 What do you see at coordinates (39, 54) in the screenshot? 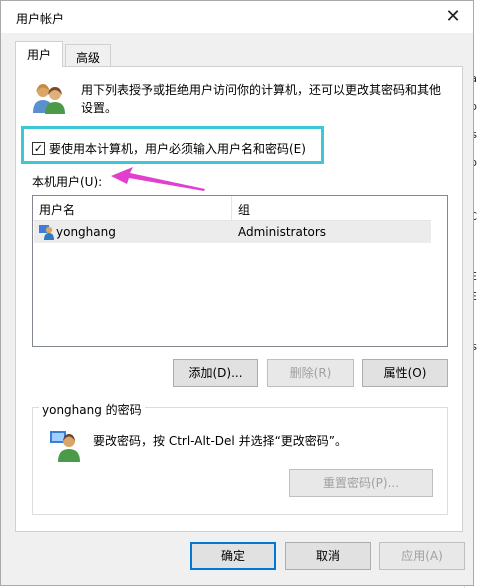
I see `tab-users: 用户` at bounding box center [39, 54].